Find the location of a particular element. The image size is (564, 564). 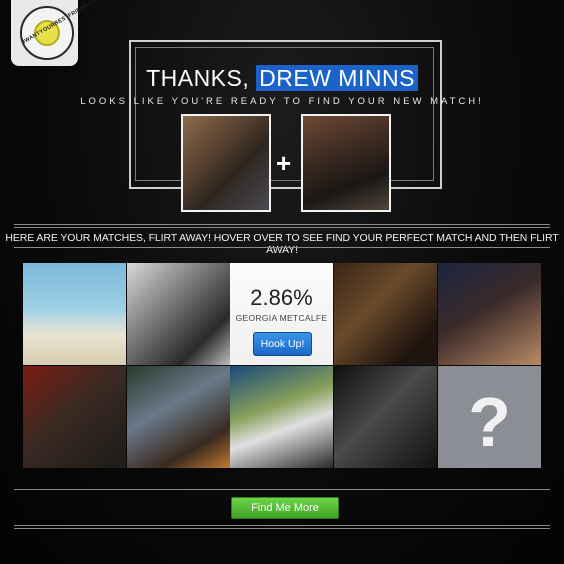

logo-seal-icon: IWANTYOURBESTFRIEND.COM is located at coordinates (61, 30).